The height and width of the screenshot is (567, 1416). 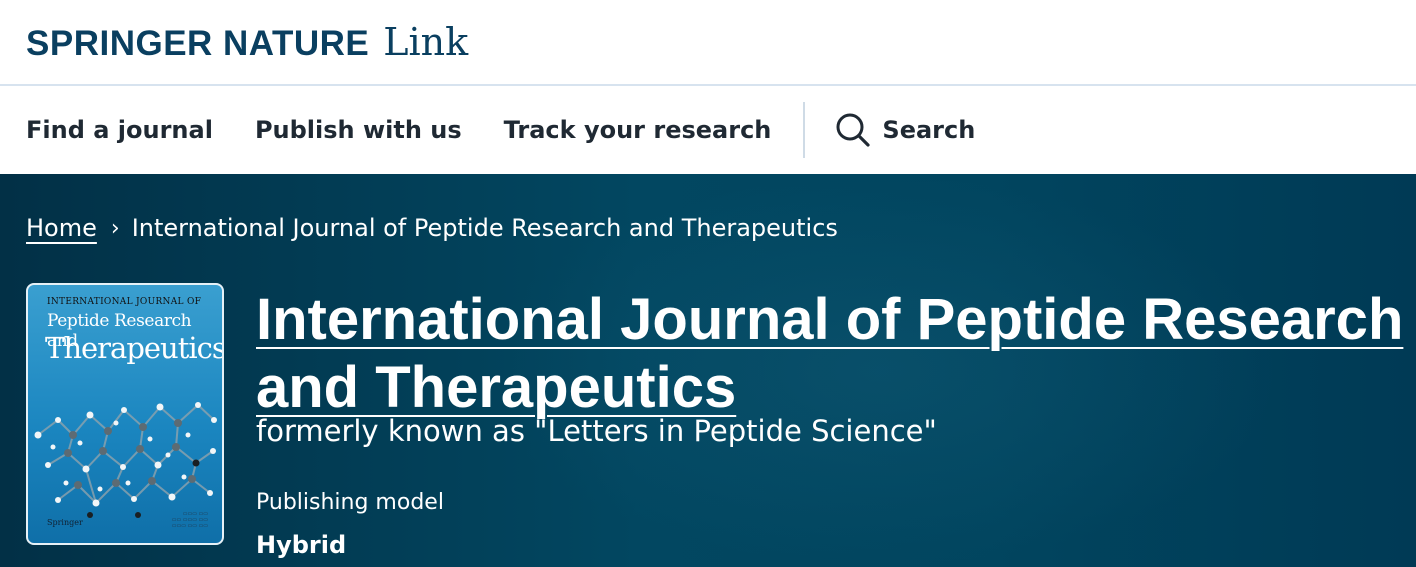 What do you see at coordinates (929, 130) in the screenshot?
I see `search-label: Search` at bounding box center [929, 130].